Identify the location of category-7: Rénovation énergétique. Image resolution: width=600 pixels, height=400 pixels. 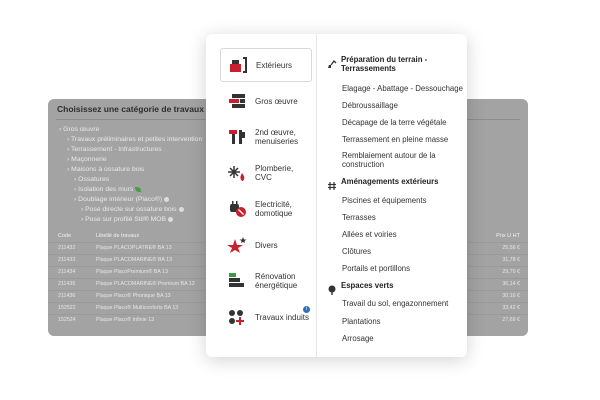
(266, 281).